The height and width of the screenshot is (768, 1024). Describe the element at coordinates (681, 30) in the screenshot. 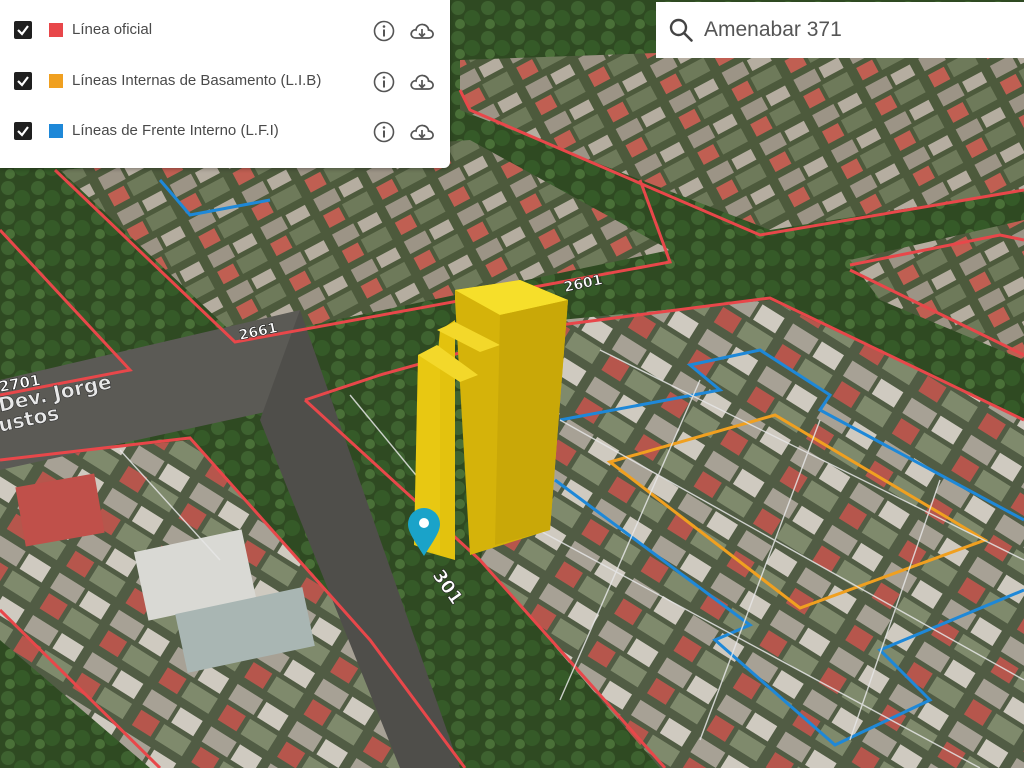

I see `search-icon` at that location.